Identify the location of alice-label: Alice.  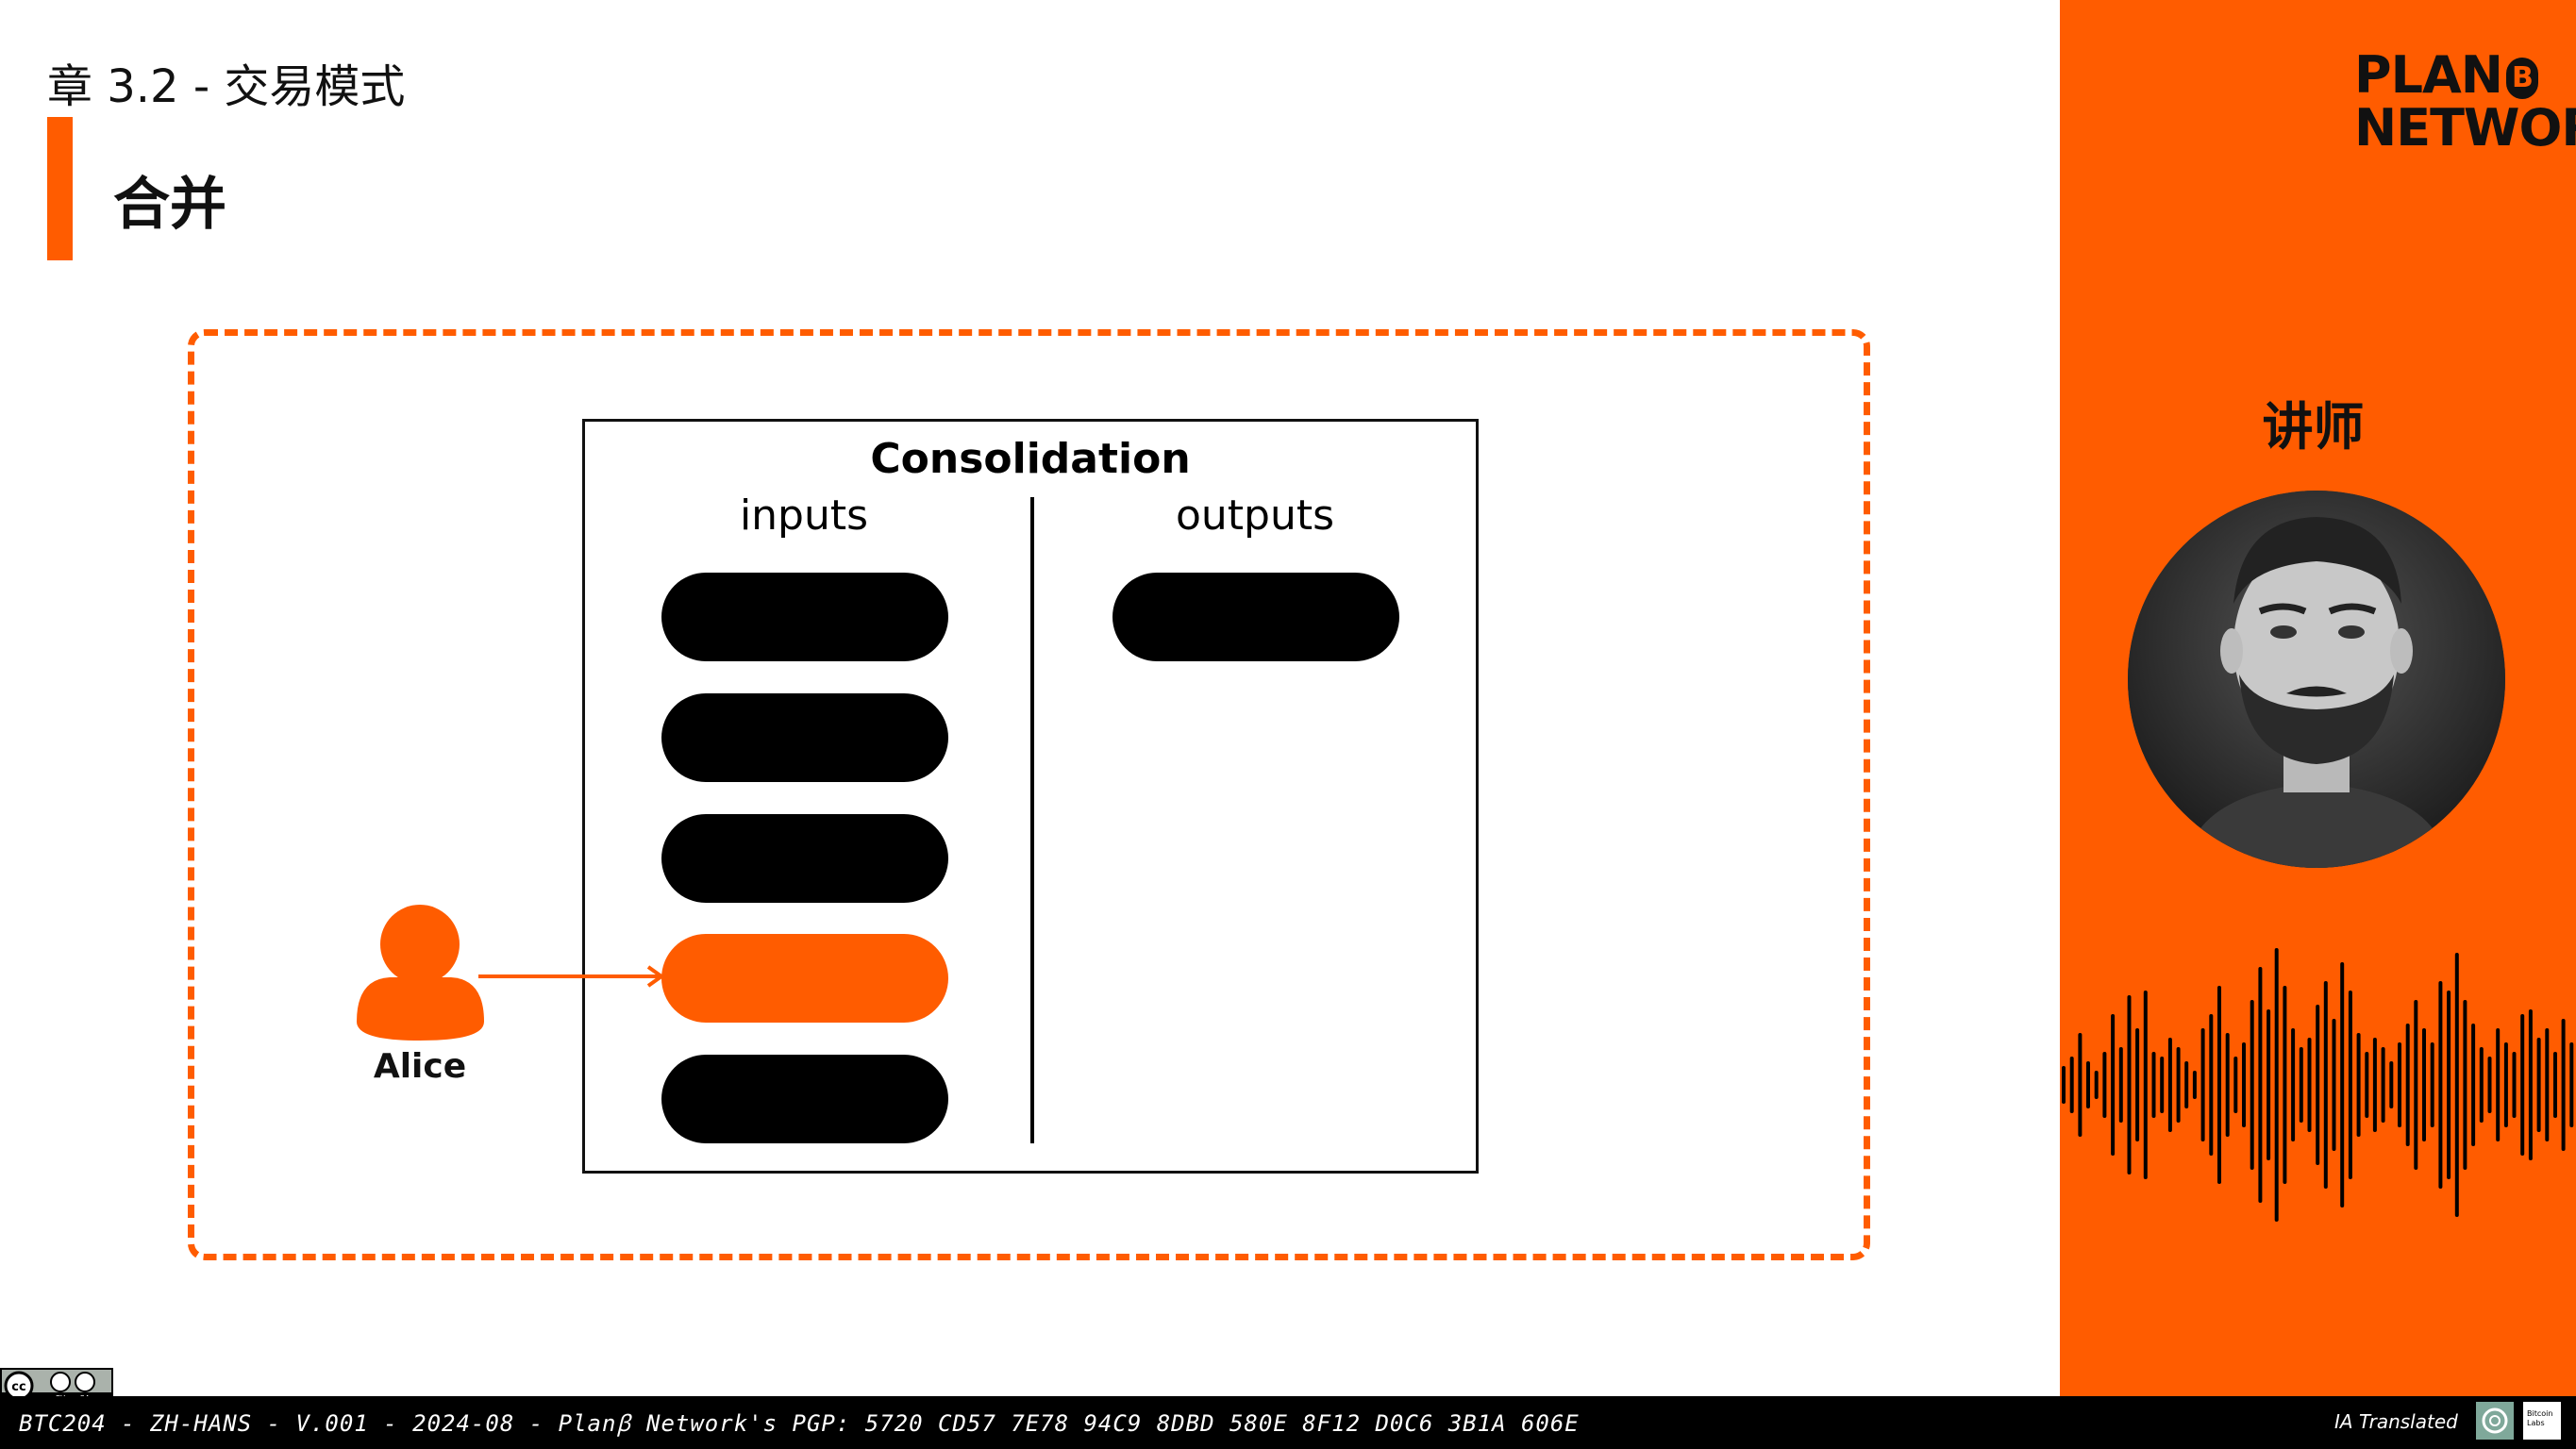
(420, 1066).